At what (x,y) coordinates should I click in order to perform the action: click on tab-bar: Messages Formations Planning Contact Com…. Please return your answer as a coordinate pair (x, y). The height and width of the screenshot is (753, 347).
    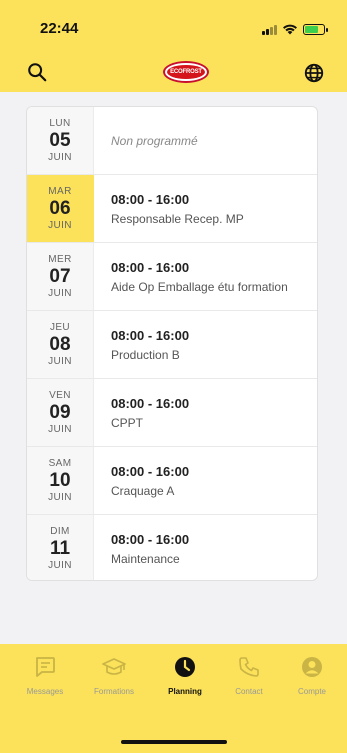
    Looking at the image, I should click on (173, 698).